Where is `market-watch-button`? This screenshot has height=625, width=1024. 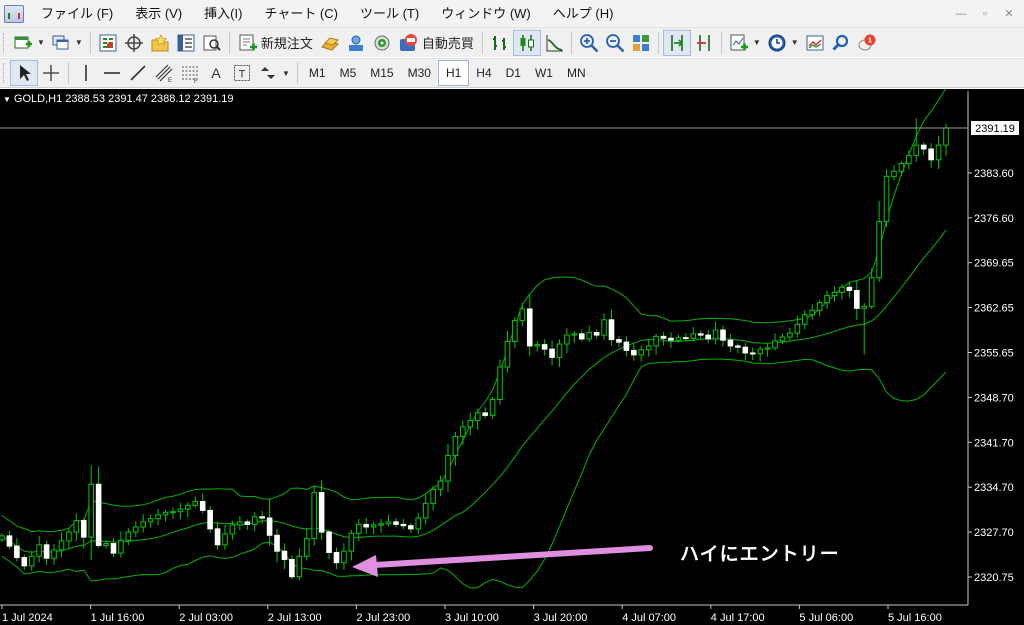
market-watch-button is located at coordinates (108, 43).